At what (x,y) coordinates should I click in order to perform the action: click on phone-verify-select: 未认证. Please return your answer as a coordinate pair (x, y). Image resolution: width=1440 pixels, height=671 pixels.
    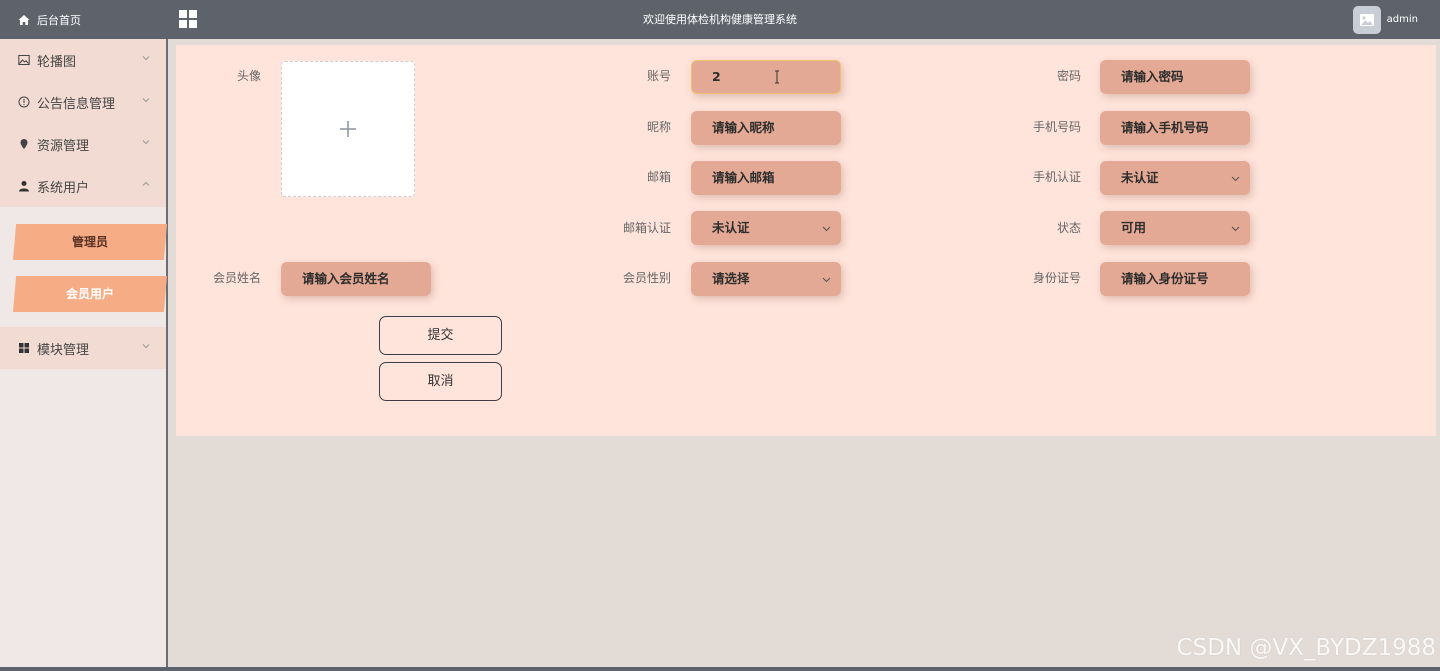
    Looking at the image, I should click on (1175, 178).